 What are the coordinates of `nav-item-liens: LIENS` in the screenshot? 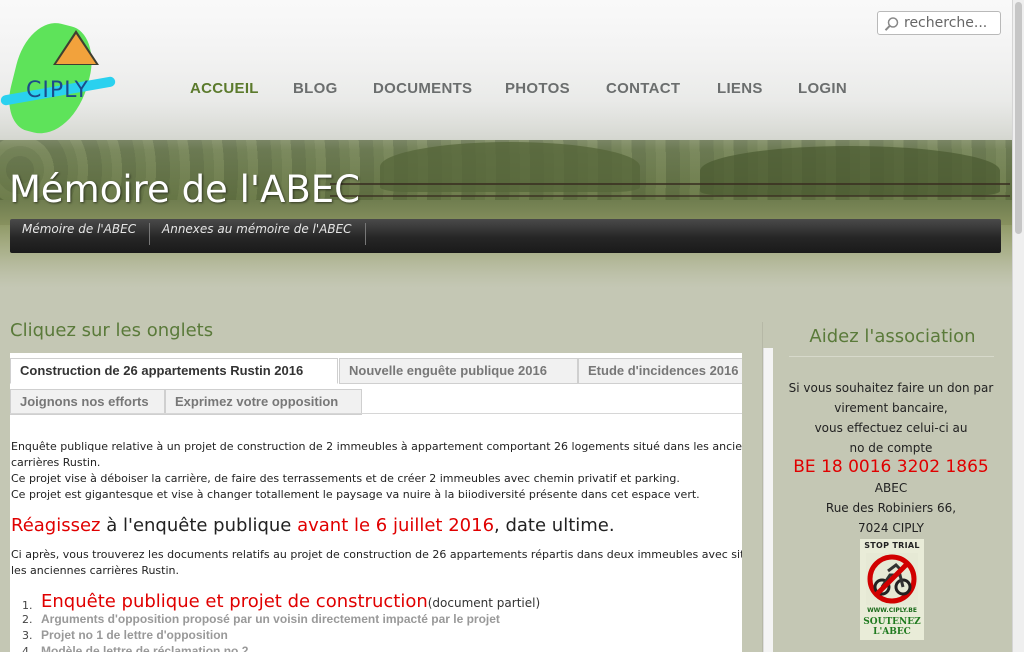 It's located at (740, 88).